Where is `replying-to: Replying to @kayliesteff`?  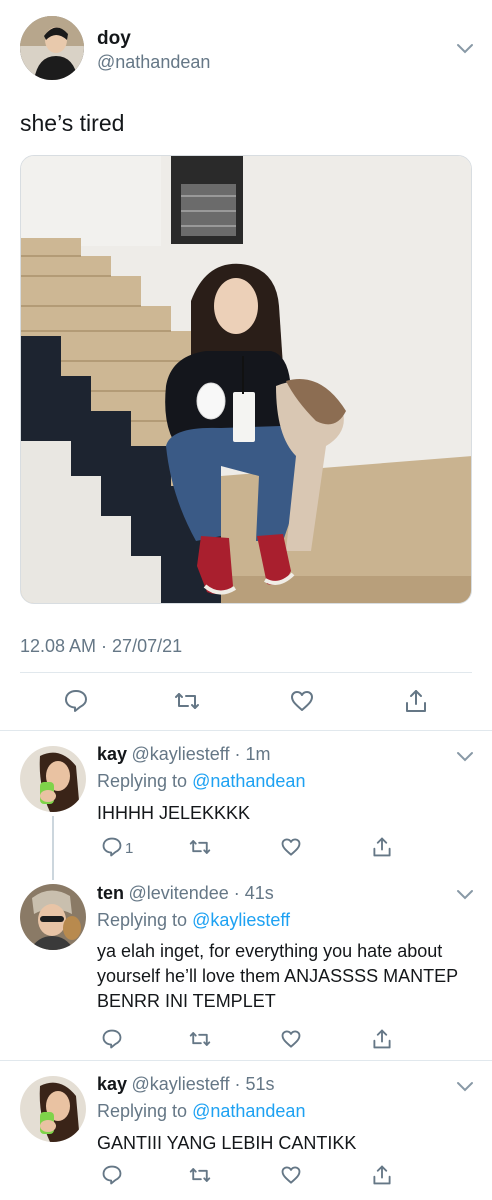 replying-to: Replying to @kayliesteff is located at coordinates (193, 920).